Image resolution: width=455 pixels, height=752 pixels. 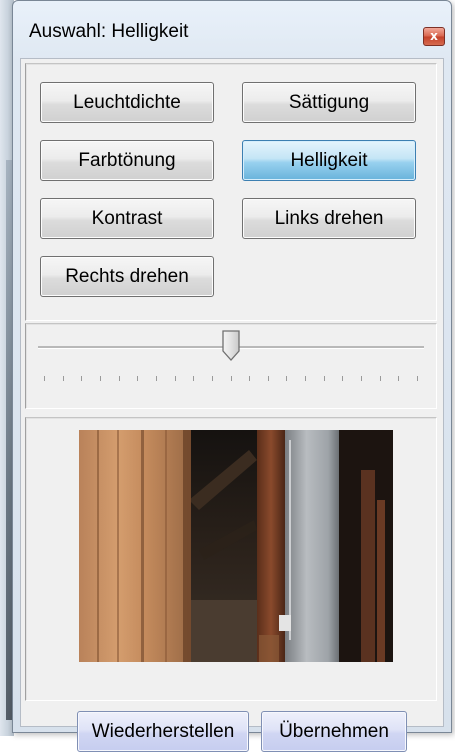 I want to click on slider-ticks, so click(x=231, y=379).